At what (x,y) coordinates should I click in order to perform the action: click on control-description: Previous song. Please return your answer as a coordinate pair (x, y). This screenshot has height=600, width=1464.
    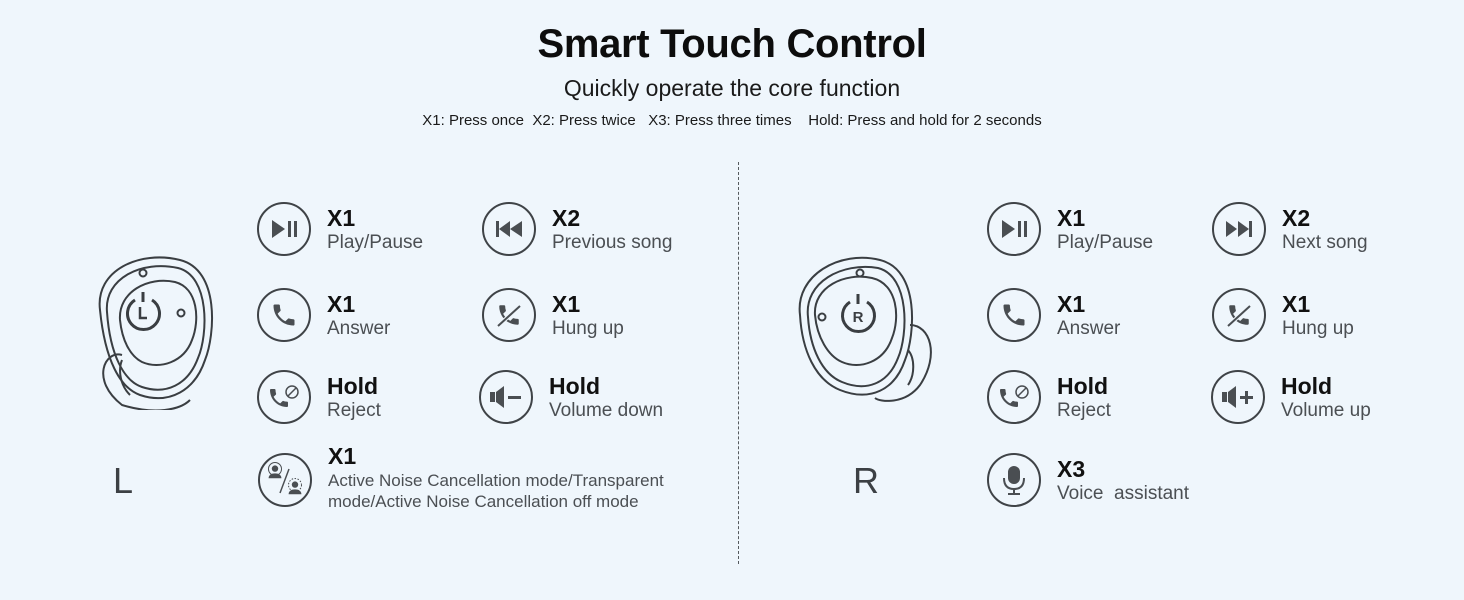
    Looking at the image, I should click on (612, 242).